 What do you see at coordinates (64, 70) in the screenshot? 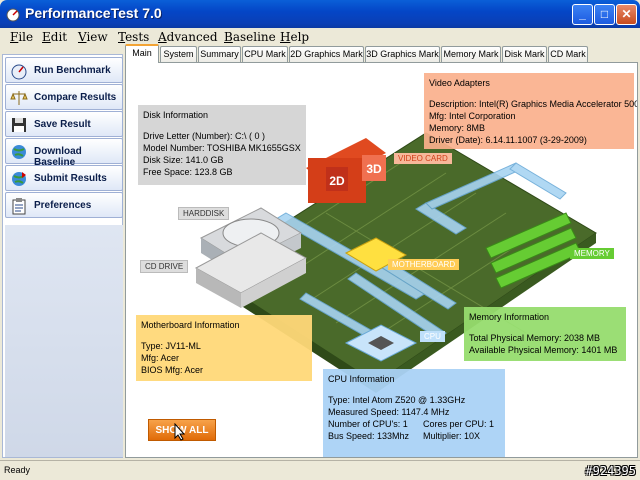
I see `run-benchmark-button: Run Benchmark` at bounding box center [64, 70].